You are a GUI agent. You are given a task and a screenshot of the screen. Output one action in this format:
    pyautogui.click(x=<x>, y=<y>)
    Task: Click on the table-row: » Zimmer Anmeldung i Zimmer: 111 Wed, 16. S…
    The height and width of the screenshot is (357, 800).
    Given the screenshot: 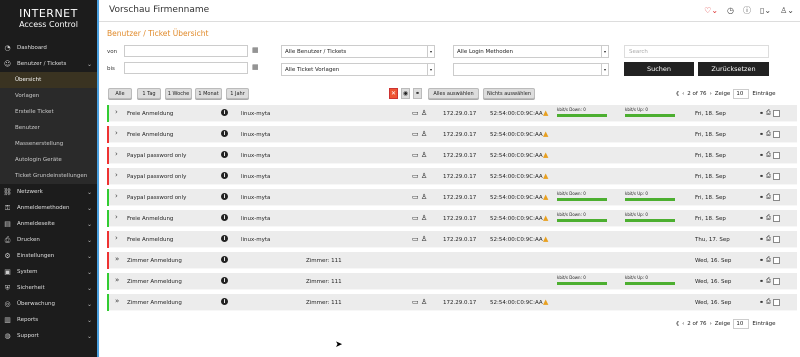 What is the action you would take?
    pyautogui.click(x=452, y=260)
    